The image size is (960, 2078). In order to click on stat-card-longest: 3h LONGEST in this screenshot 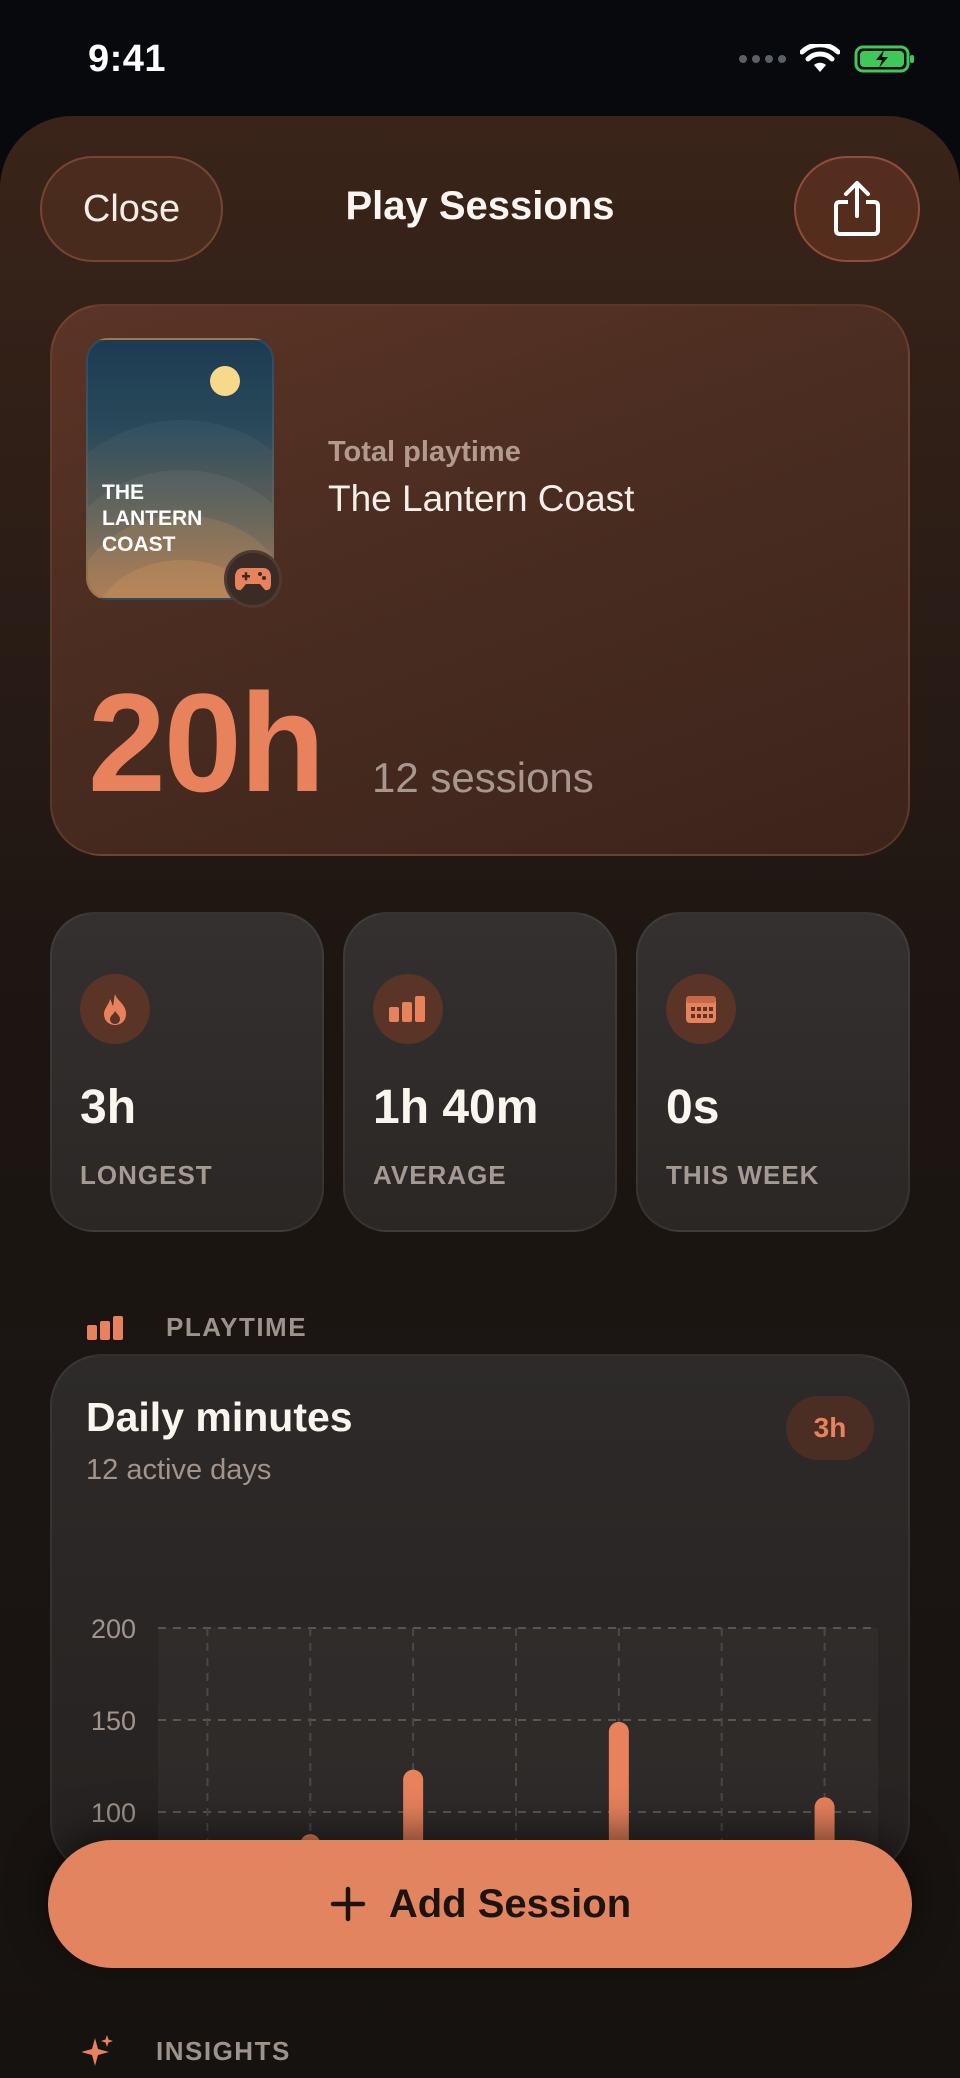, I will do `click(187, 1072)`.